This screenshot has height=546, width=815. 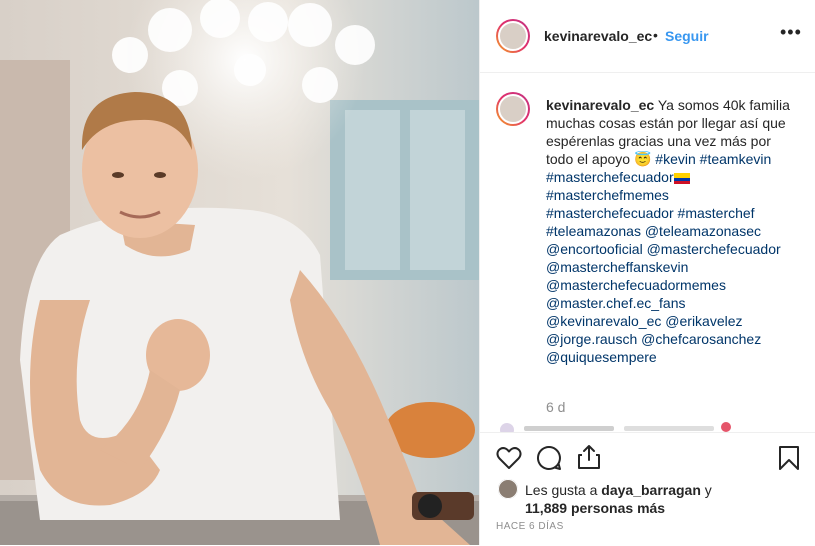 What do you see at coordinates (601, 357) in the screenshot?
I see `mention-link: @quiquesempere` at bounding box center [601, 357].